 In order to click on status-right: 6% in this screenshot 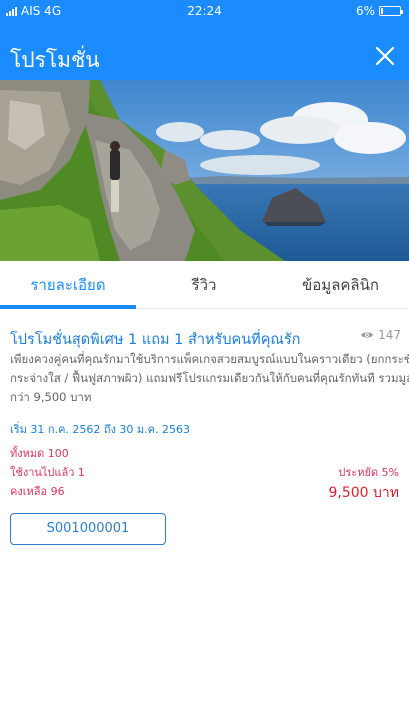, I will do `click(379, 11)`.